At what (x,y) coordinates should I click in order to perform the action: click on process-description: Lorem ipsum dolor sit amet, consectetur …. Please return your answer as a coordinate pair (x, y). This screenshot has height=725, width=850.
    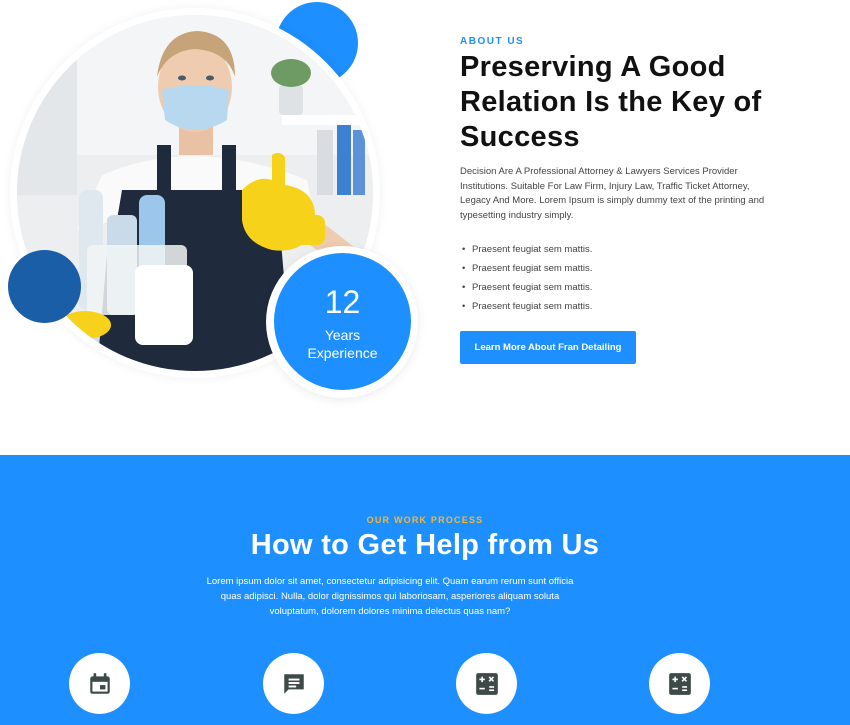
    Looking at the image, I should click on (390, 596).